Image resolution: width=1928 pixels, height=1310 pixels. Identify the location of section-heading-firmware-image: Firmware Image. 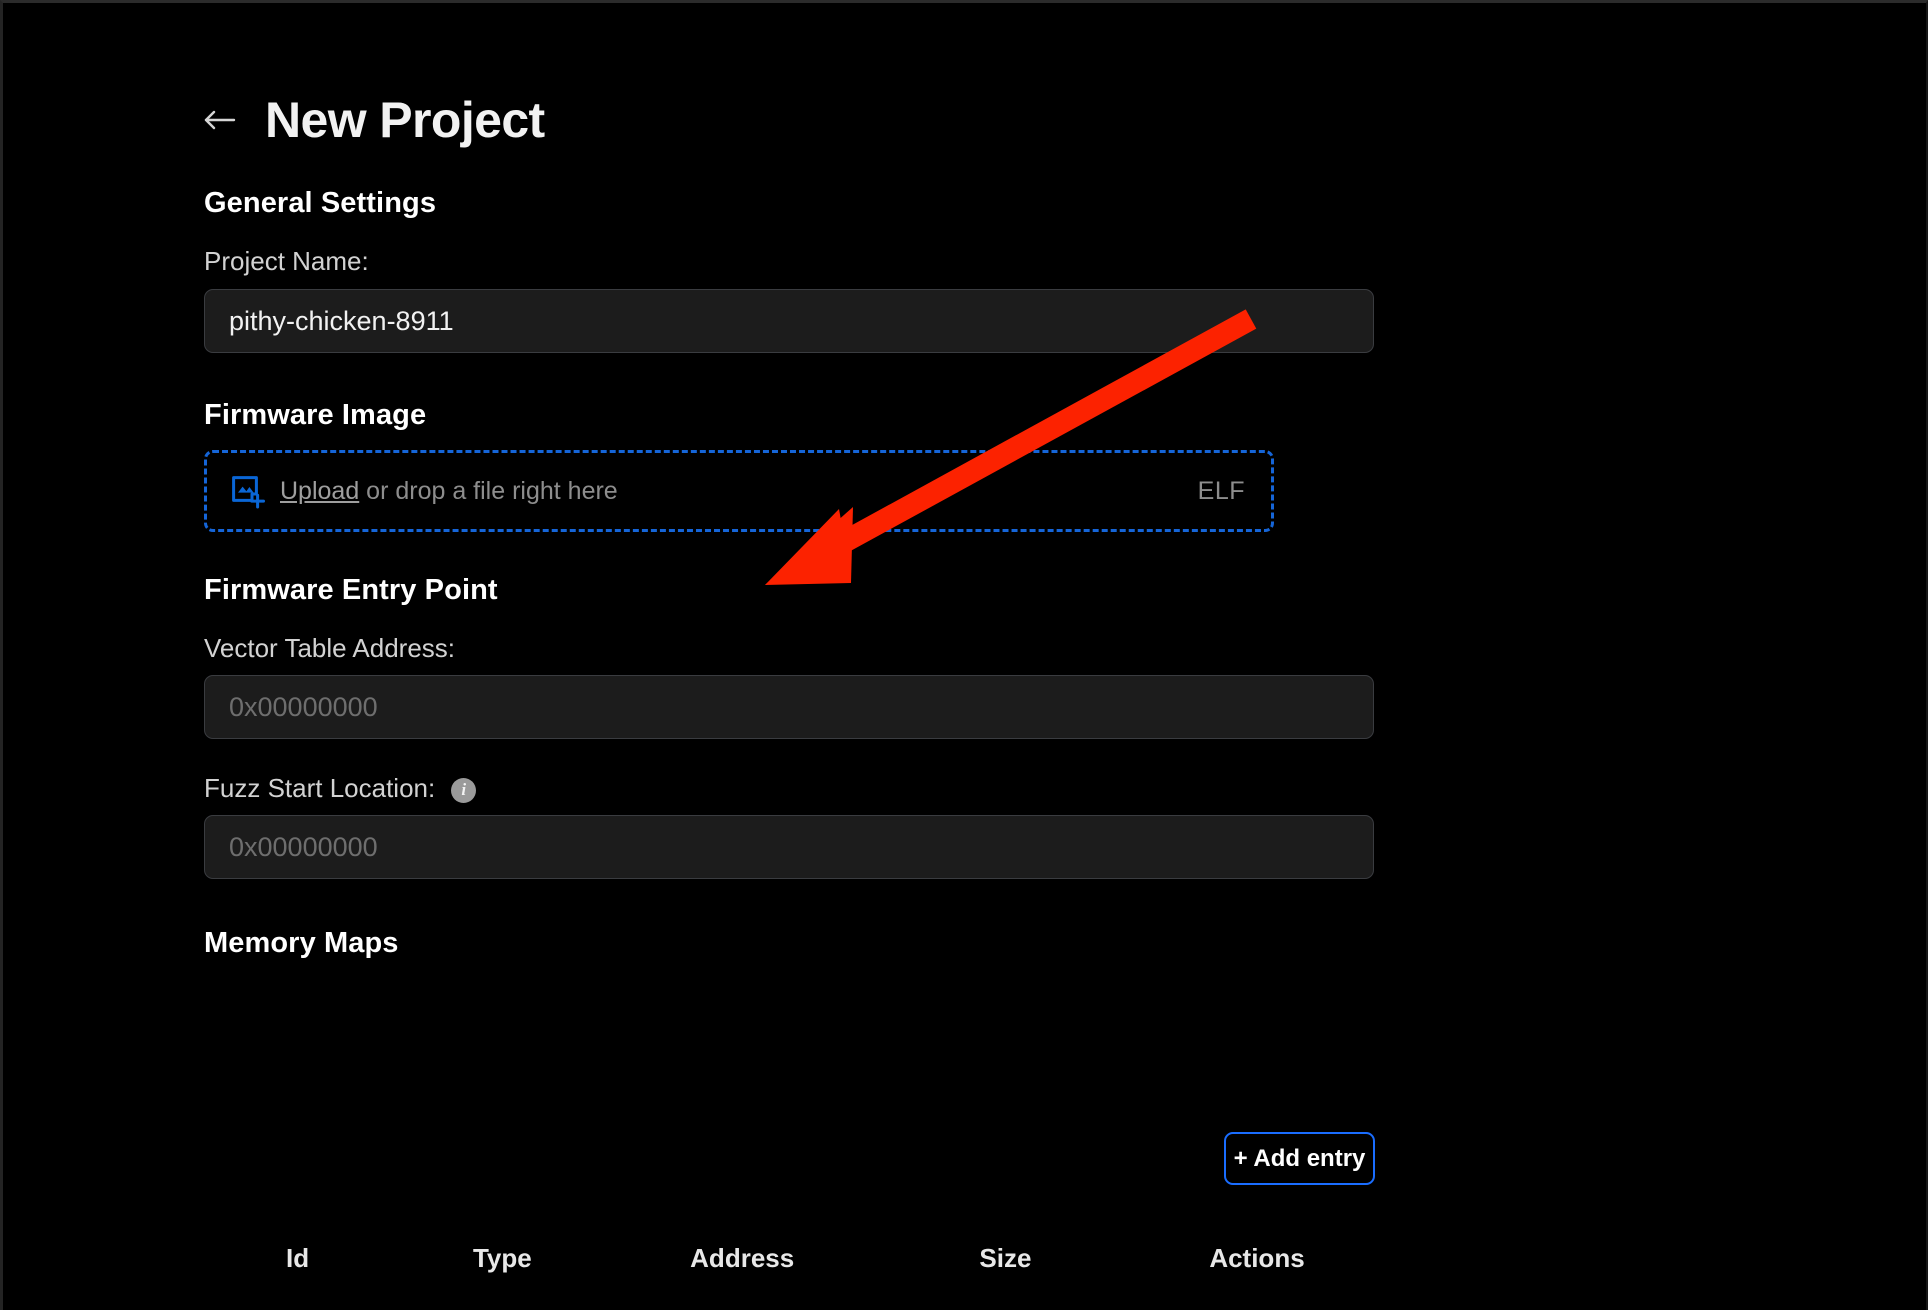
(315, 415).